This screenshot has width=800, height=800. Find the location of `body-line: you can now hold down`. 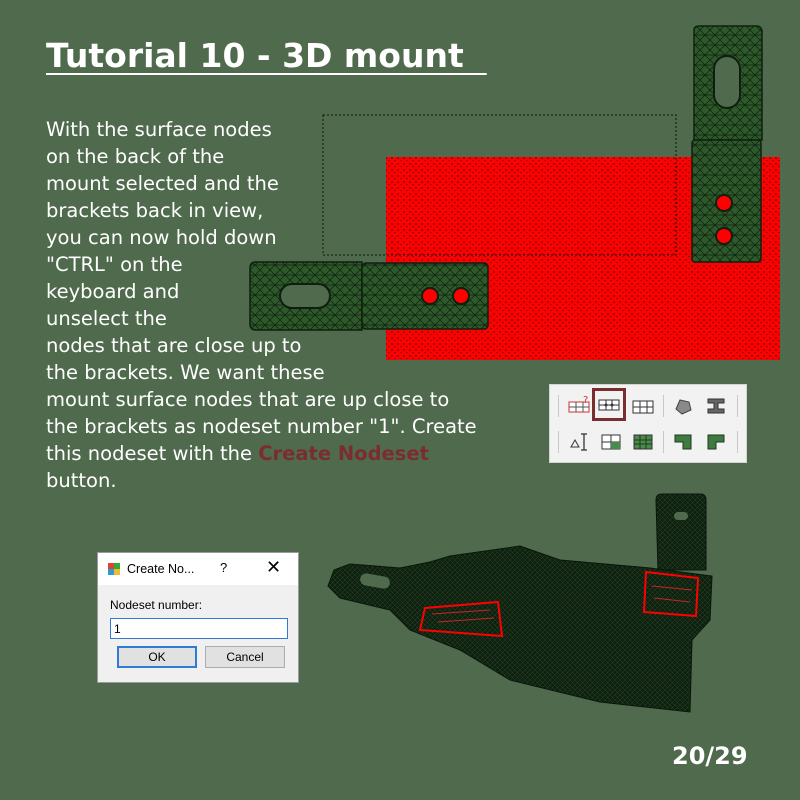

body-line: you can now hold down is located at coordinates (161, 237).